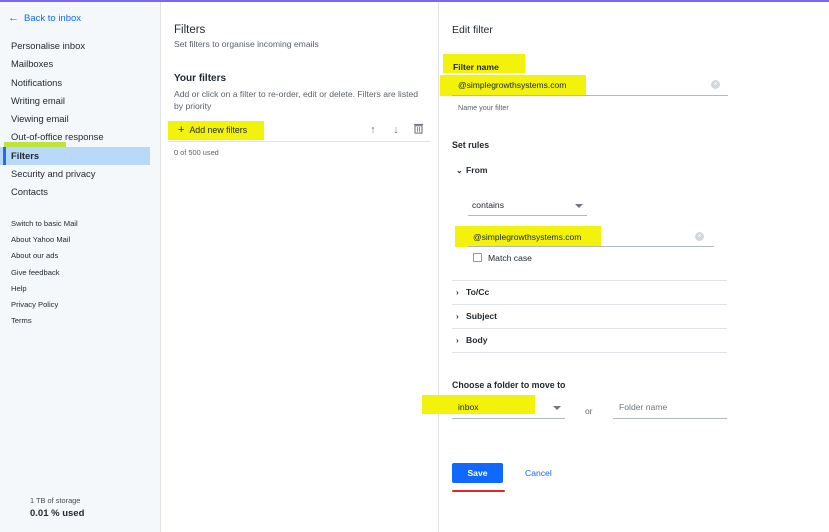 The image size is (829, 532). What do you see at coordinates (75, 156) in the screenshot?
I see `sidebar-item-filters: Filters` at bounding box center [75, 156].